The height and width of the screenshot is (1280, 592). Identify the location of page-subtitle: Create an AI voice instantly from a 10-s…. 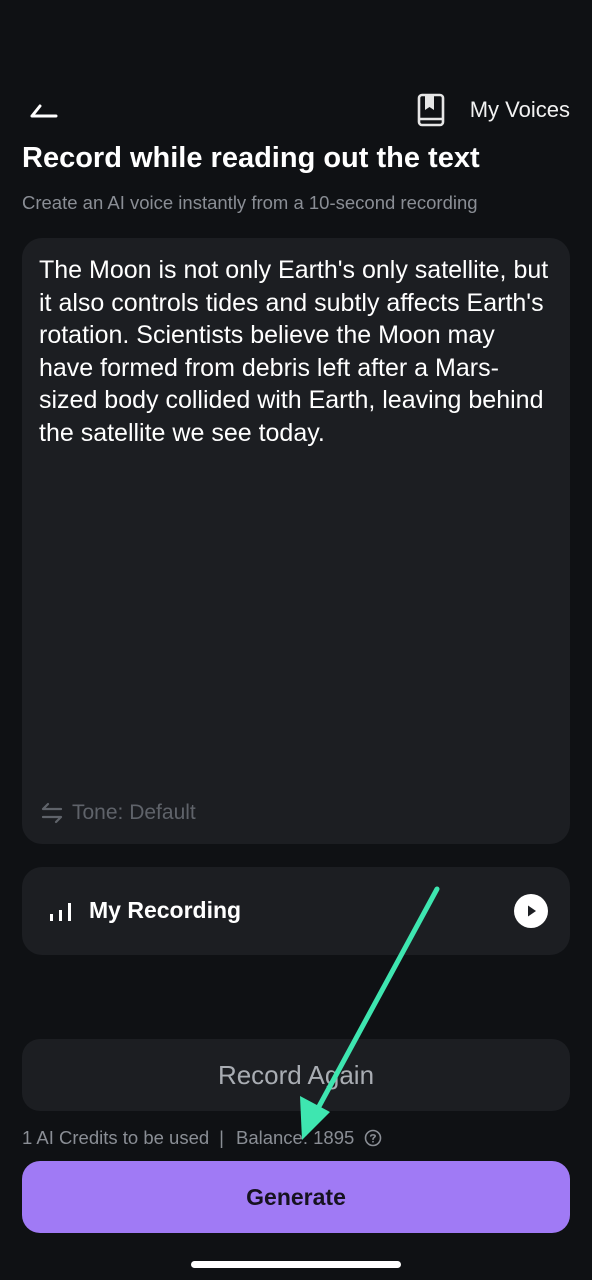
(250, 202).